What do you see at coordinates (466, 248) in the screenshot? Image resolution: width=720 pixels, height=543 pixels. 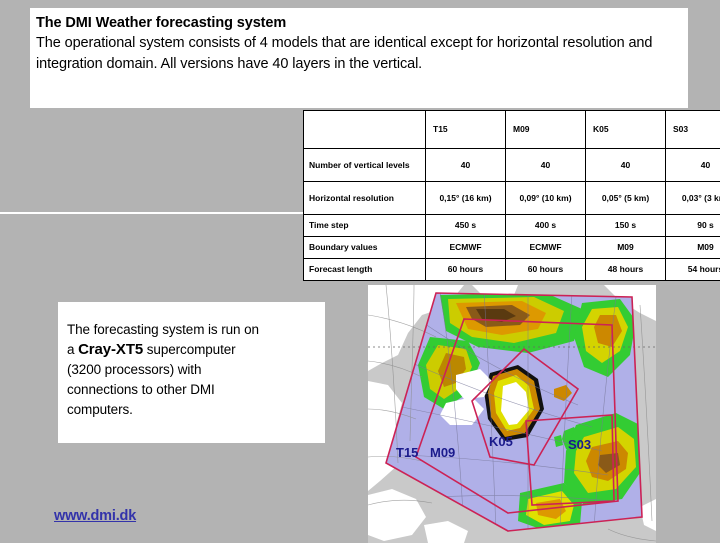 I see `cell-boundary-values-t15: ECMWF` at bounding box center [466, 248].